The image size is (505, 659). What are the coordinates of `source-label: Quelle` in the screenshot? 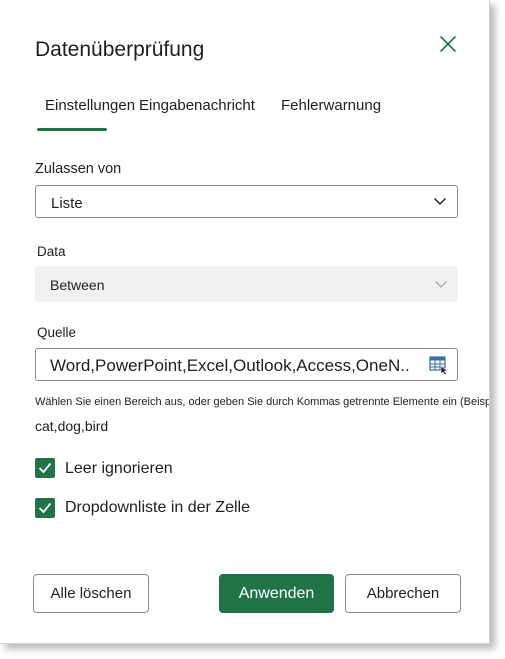 It's located at (57, 332).